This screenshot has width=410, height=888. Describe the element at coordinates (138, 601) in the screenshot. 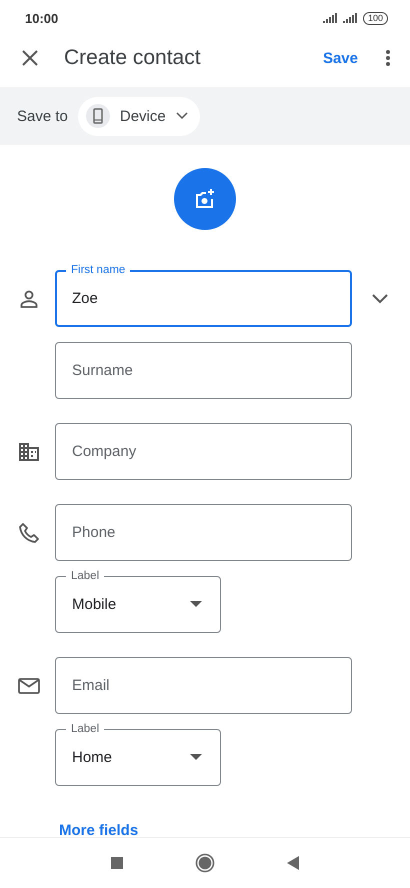

I see `label-dropdown: Label Mobile` at that location.